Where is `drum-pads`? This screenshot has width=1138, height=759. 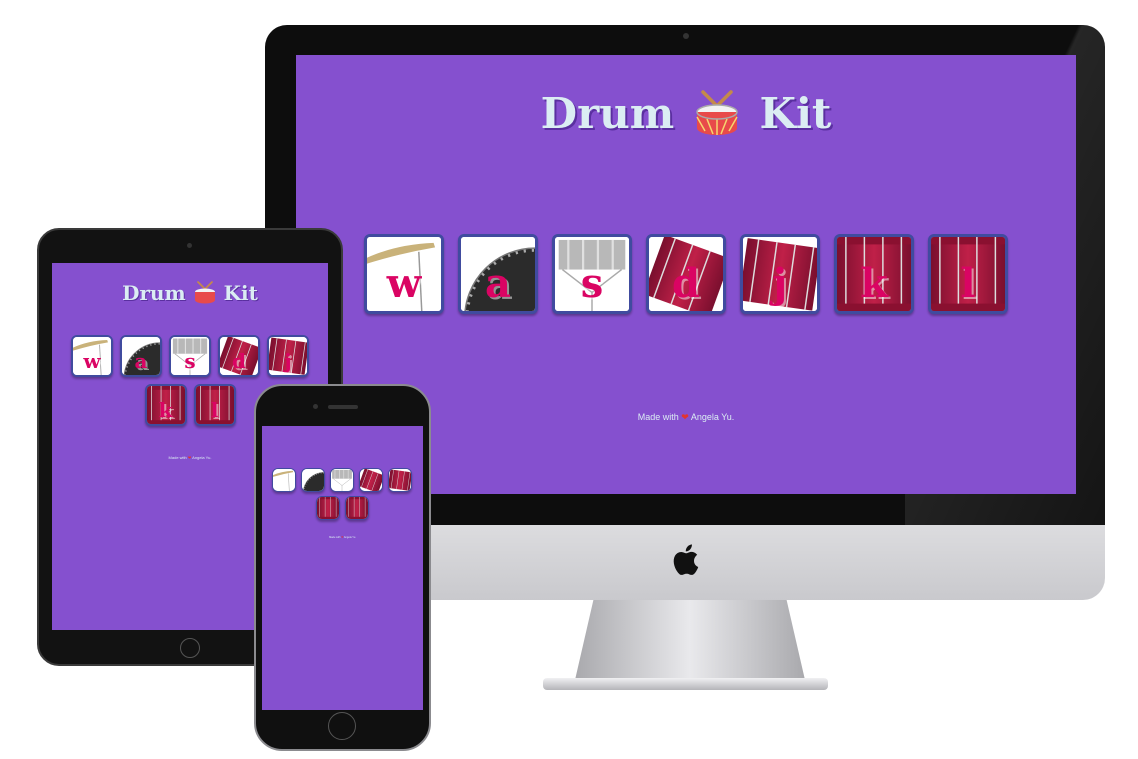
drum-pads is located at coordinates (342, 494).